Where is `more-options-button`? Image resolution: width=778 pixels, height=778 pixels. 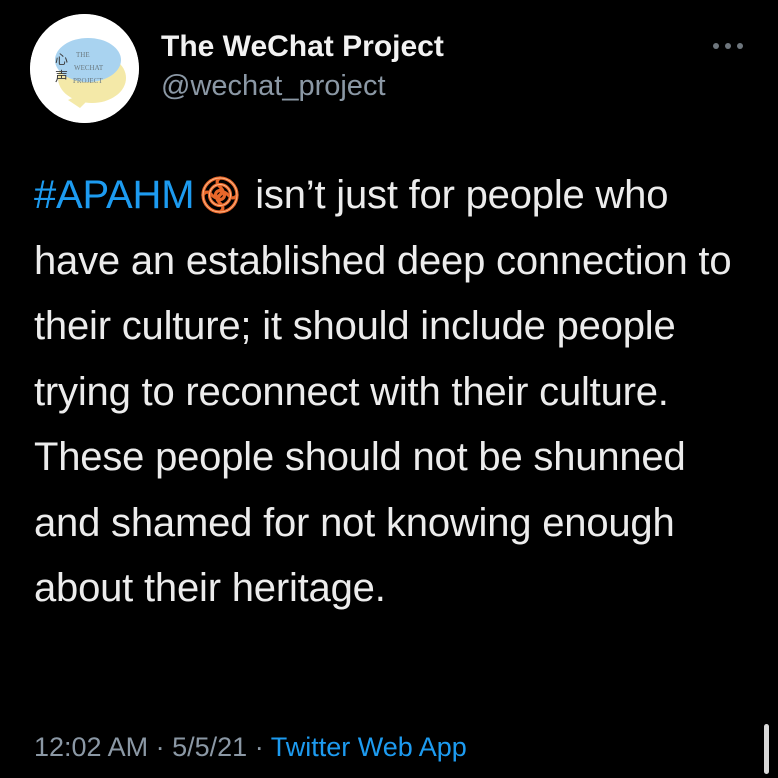
more-options-button is located at coordinates (728, 46).